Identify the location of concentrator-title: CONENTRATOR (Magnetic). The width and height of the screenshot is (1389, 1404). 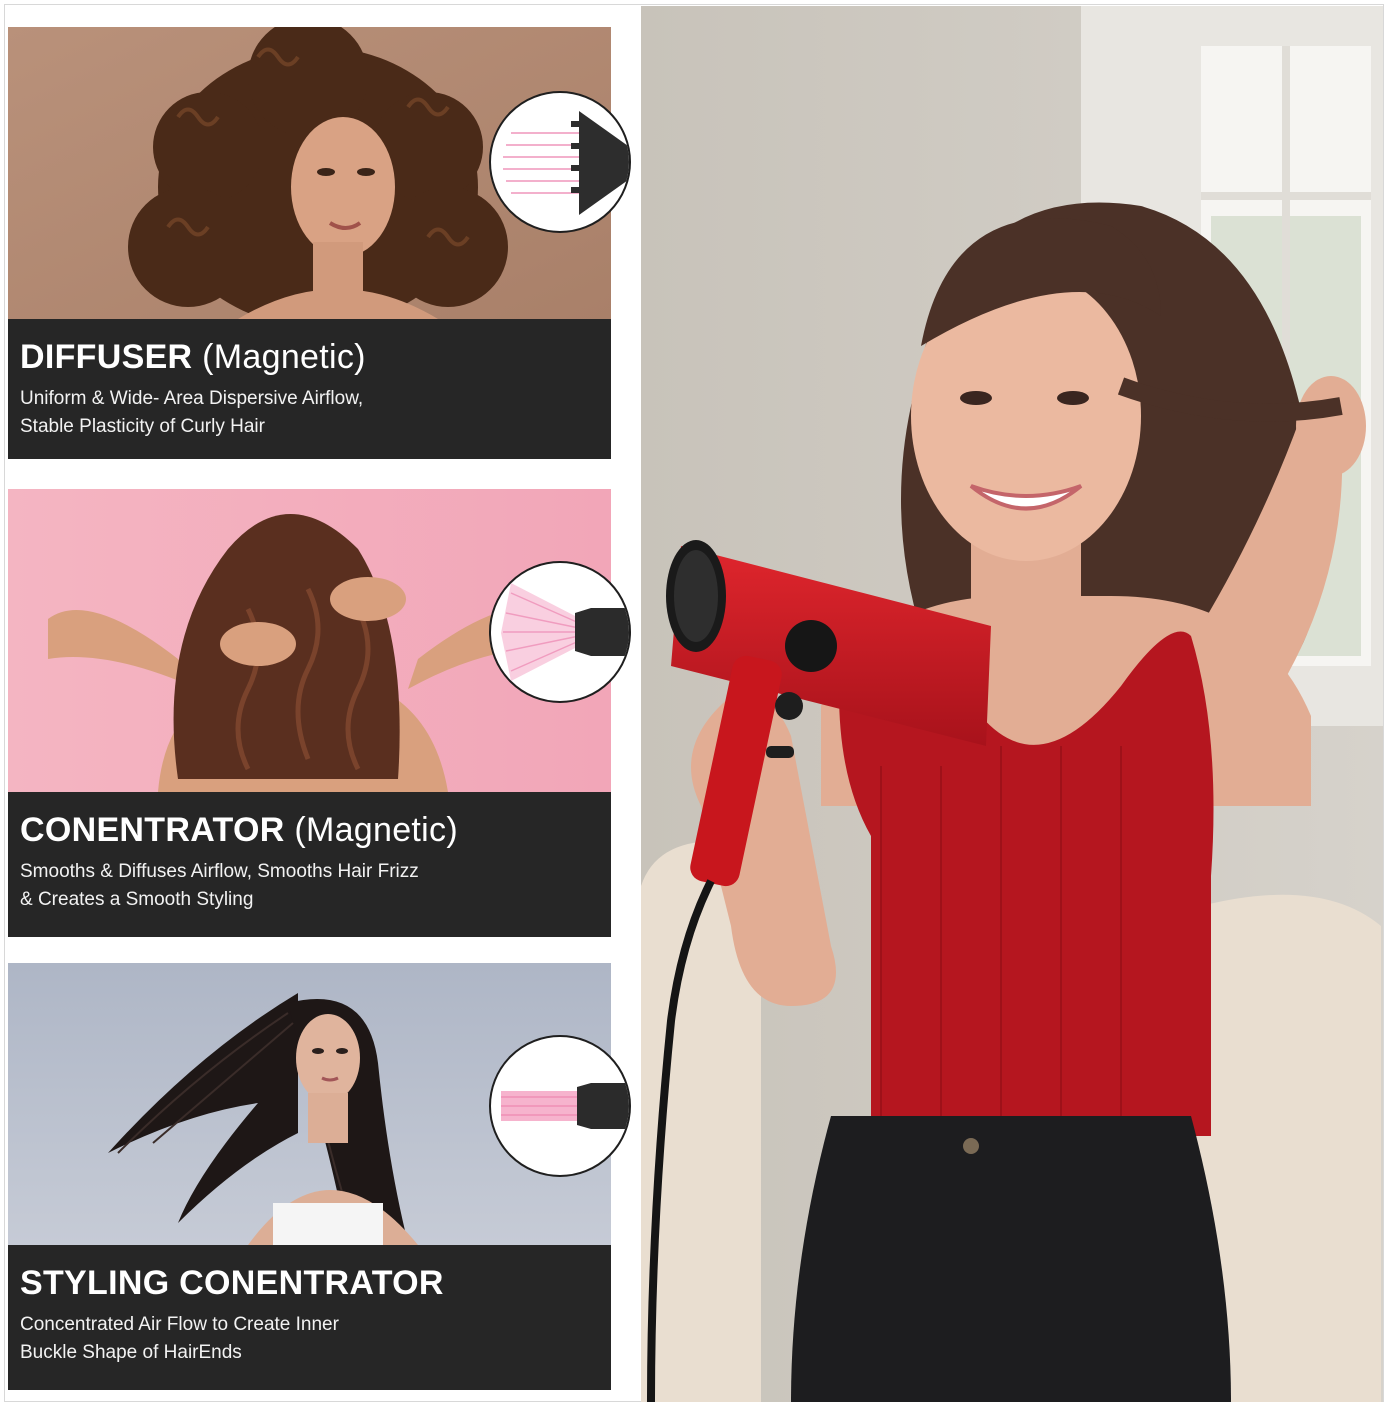
(239, 830).